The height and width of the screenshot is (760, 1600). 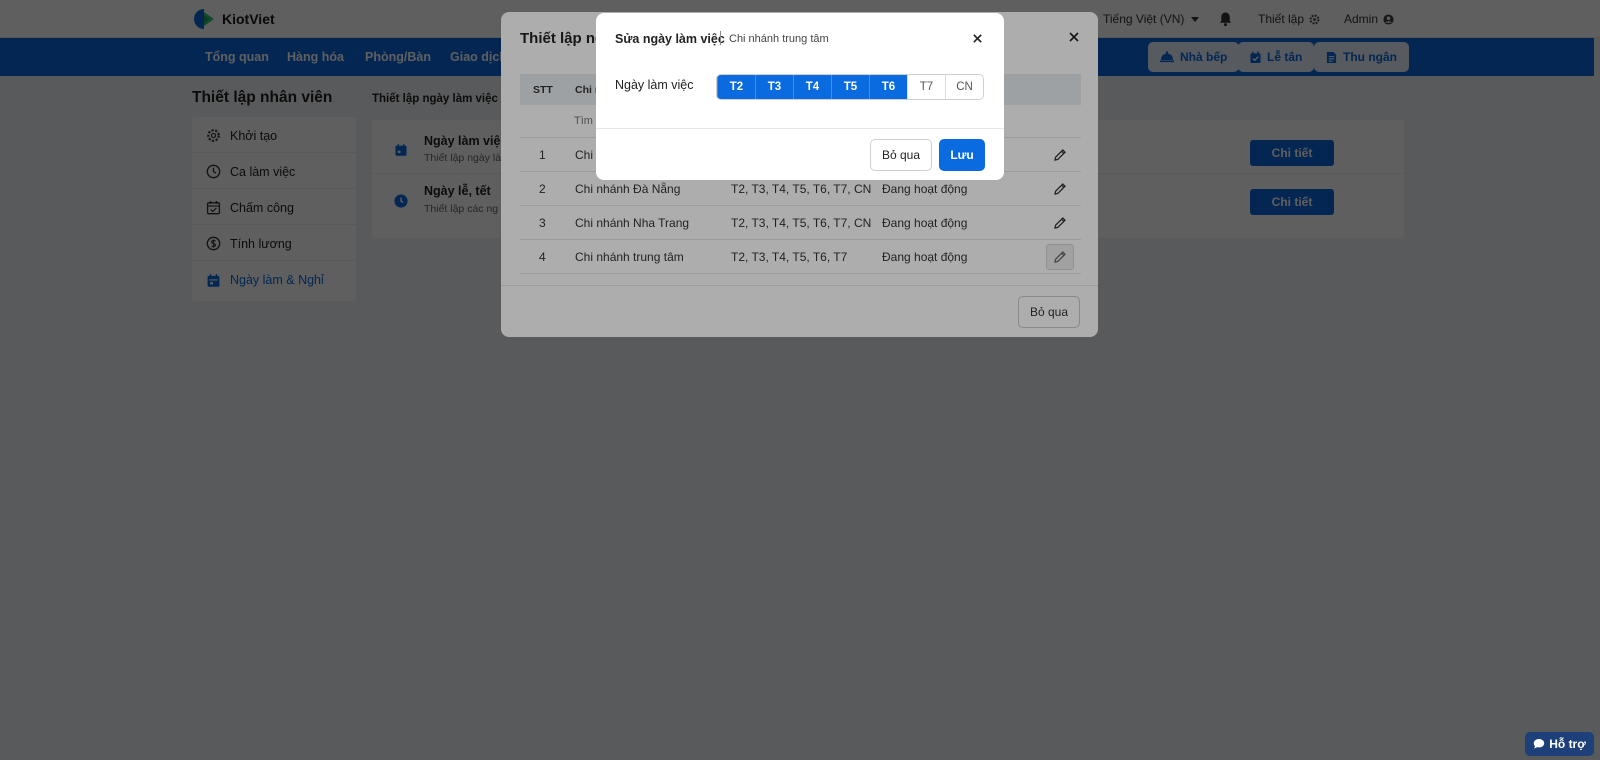 What do you see at coordinates (720, 38) in the screenshot?
I see `title-separator` at bounding box center [720, 38].